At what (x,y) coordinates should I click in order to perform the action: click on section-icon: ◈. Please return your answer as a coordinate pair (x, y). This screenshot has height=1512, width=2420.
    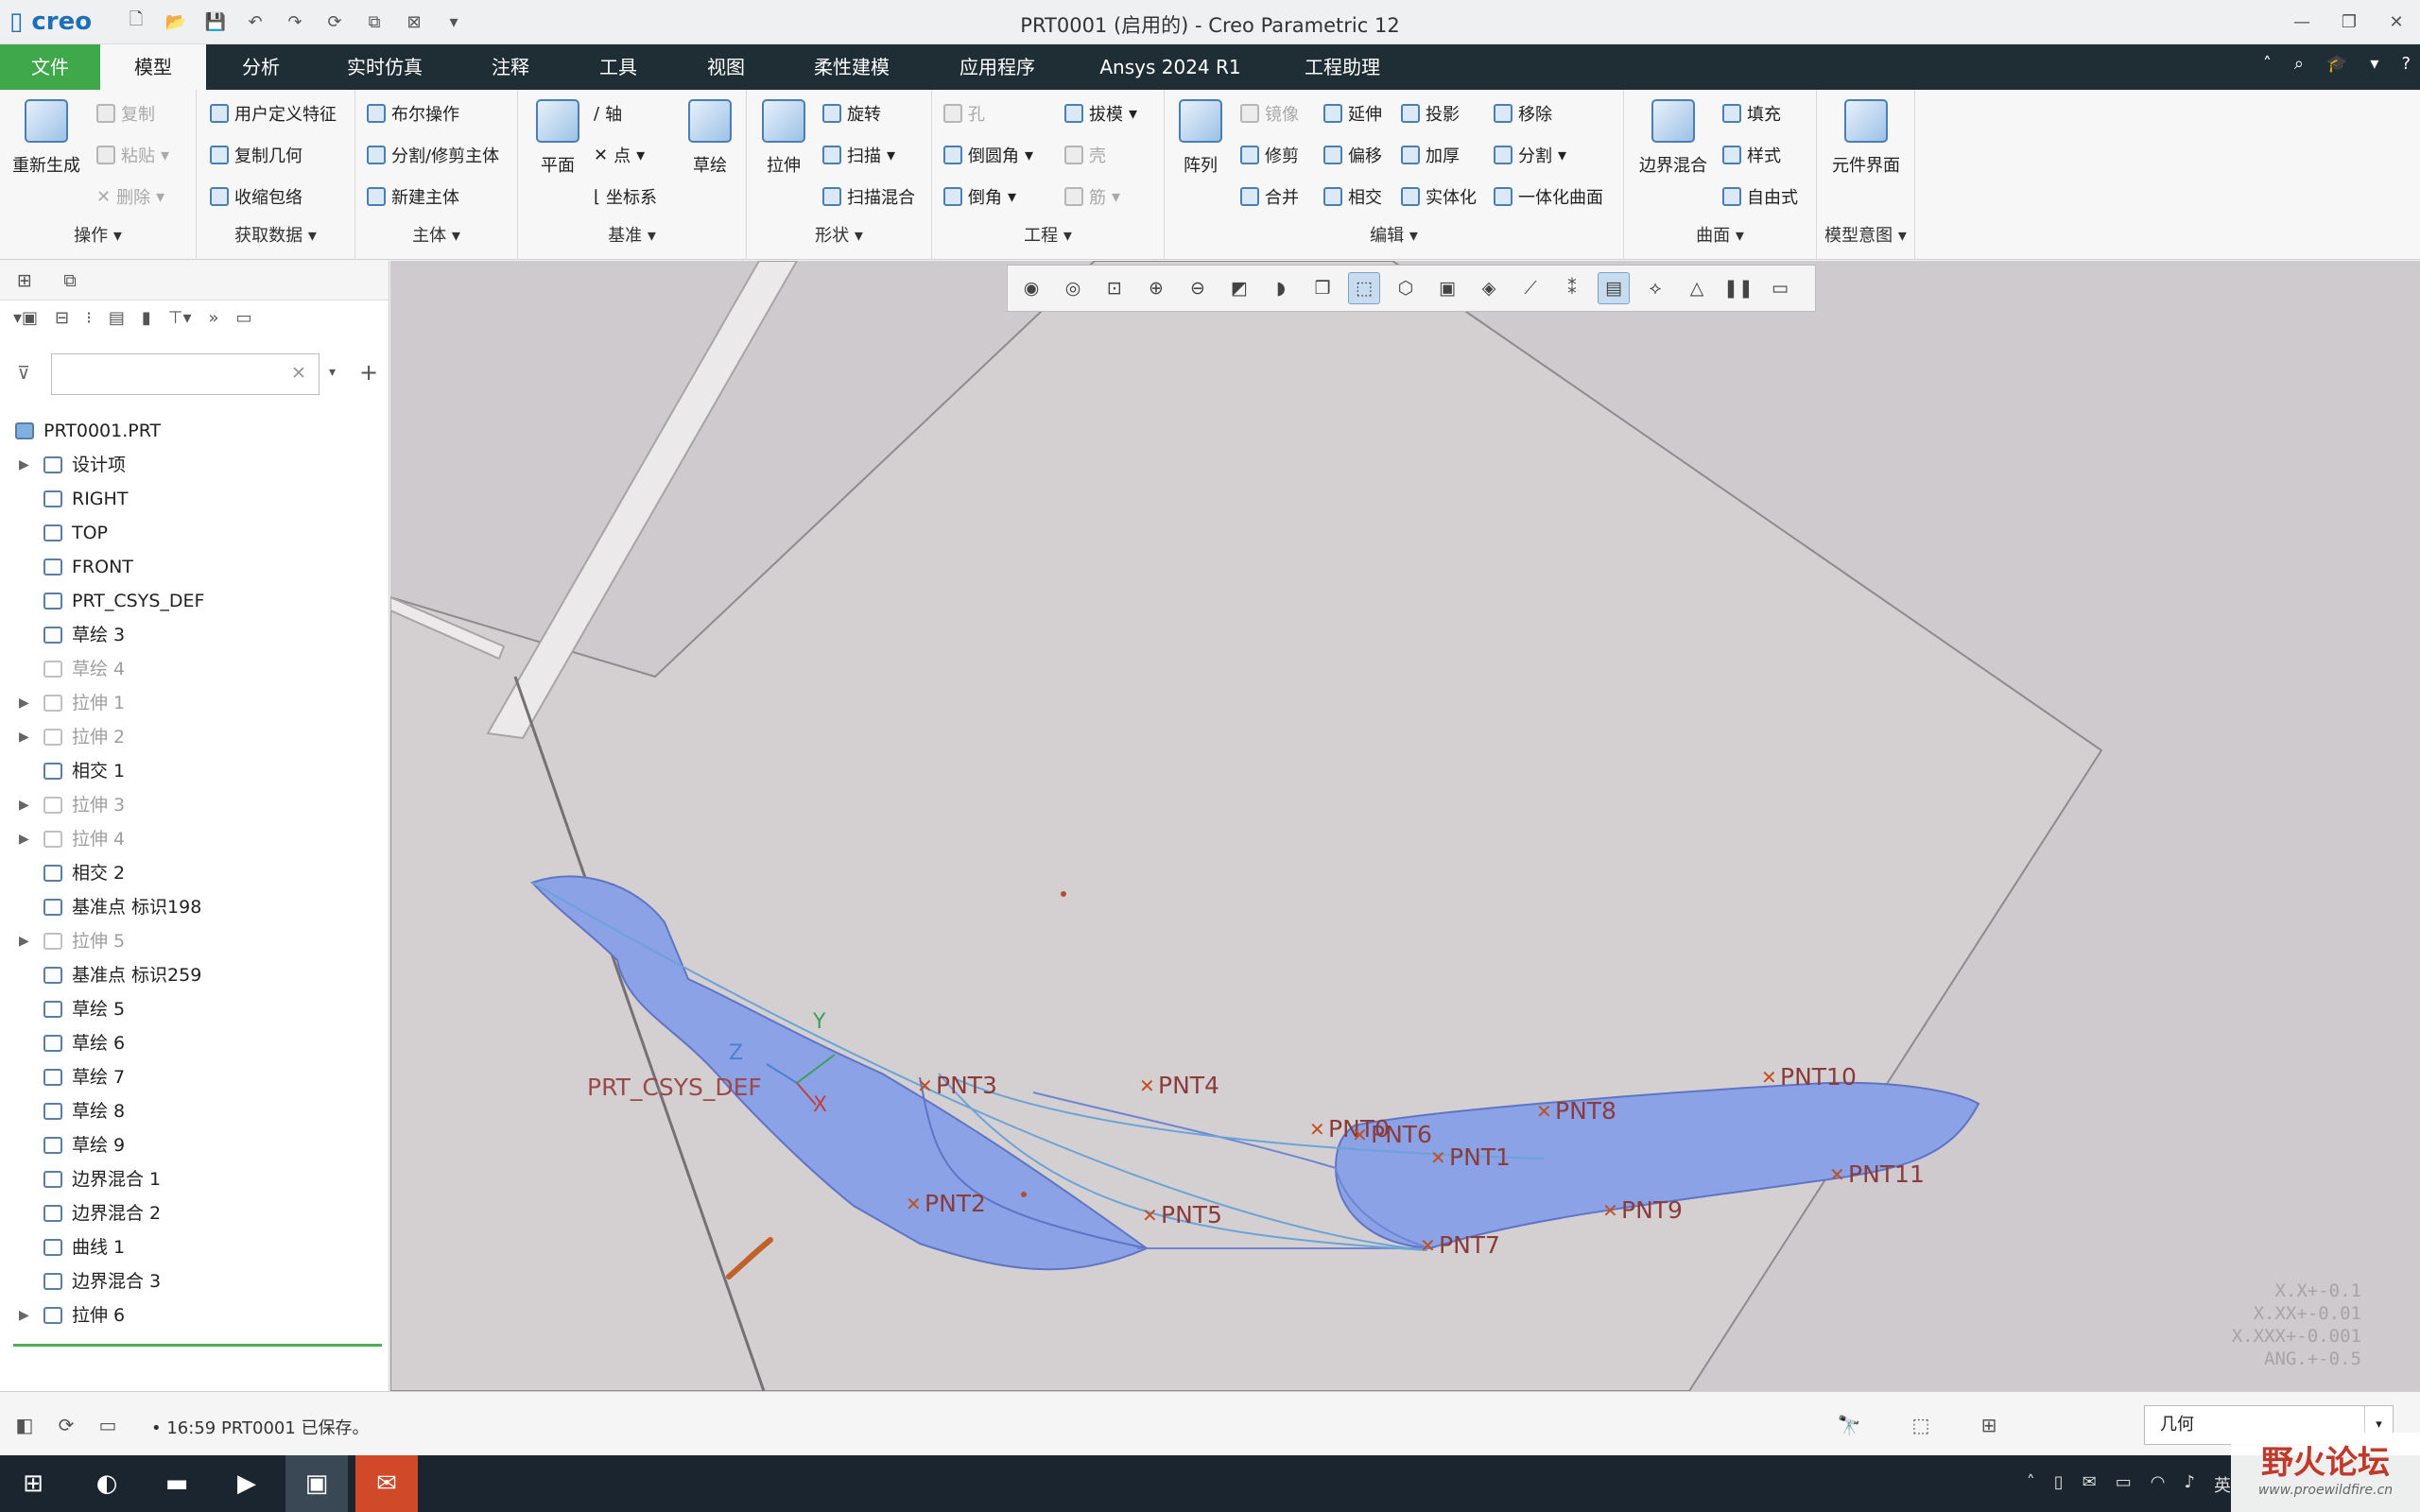
    Looking at the image, I should click on (1489, 288).